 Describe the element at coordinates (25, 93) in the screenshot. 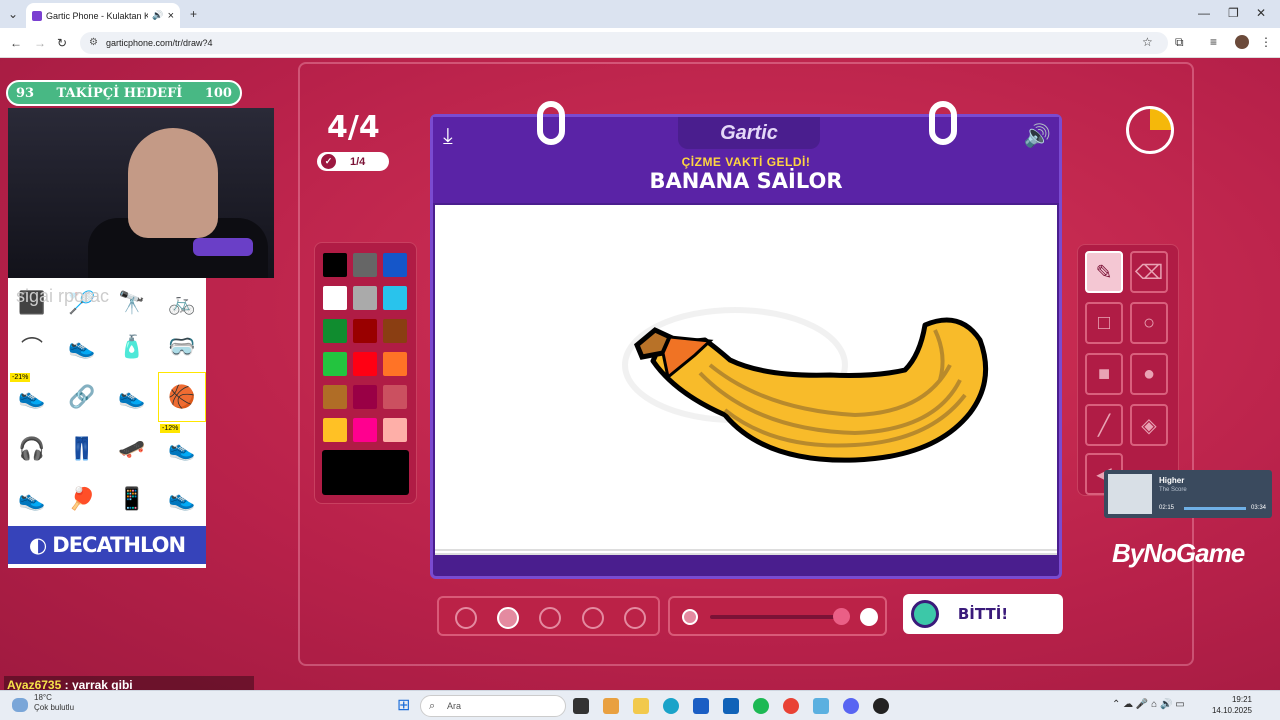

I see `goal-current: 93` at that location.